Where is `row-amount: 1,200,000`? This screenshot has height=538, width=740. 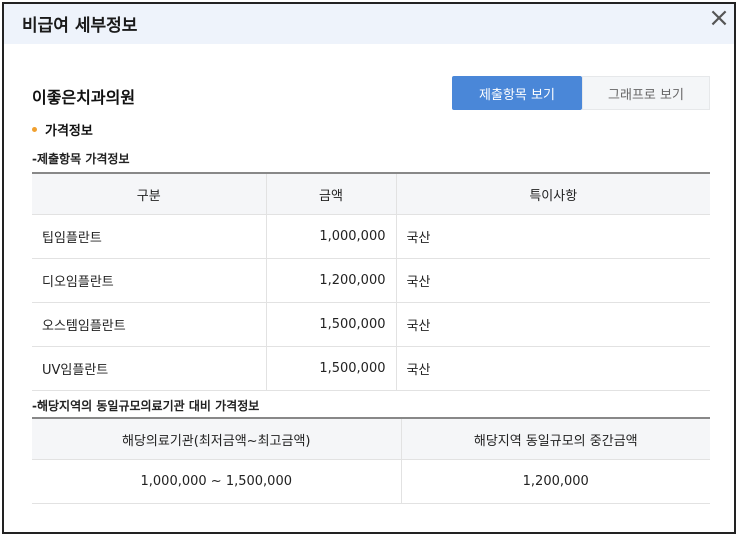
row-amount: 1,200,000 is located at coordinates (331, 280).